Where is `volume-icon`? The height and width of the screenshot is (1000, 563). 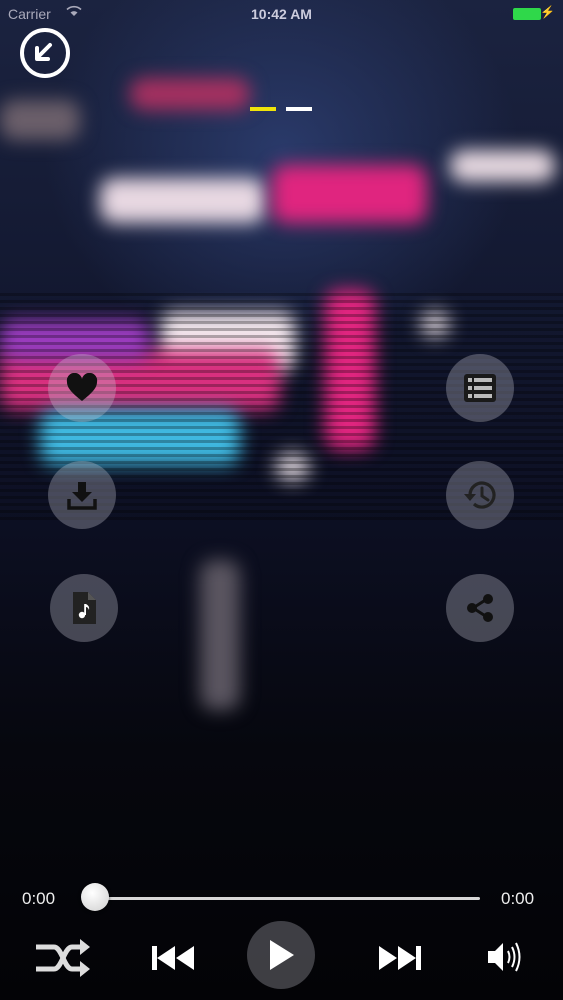
volume-icon is located at coordinates (504, 957).